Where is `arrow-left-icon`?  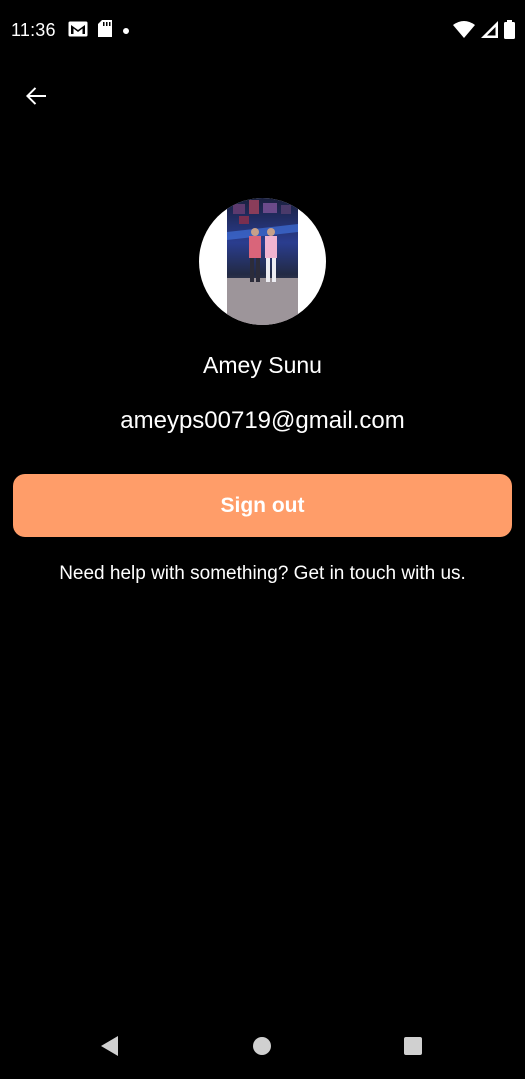 arrow-left-icon is located at coordinates (36, 98).